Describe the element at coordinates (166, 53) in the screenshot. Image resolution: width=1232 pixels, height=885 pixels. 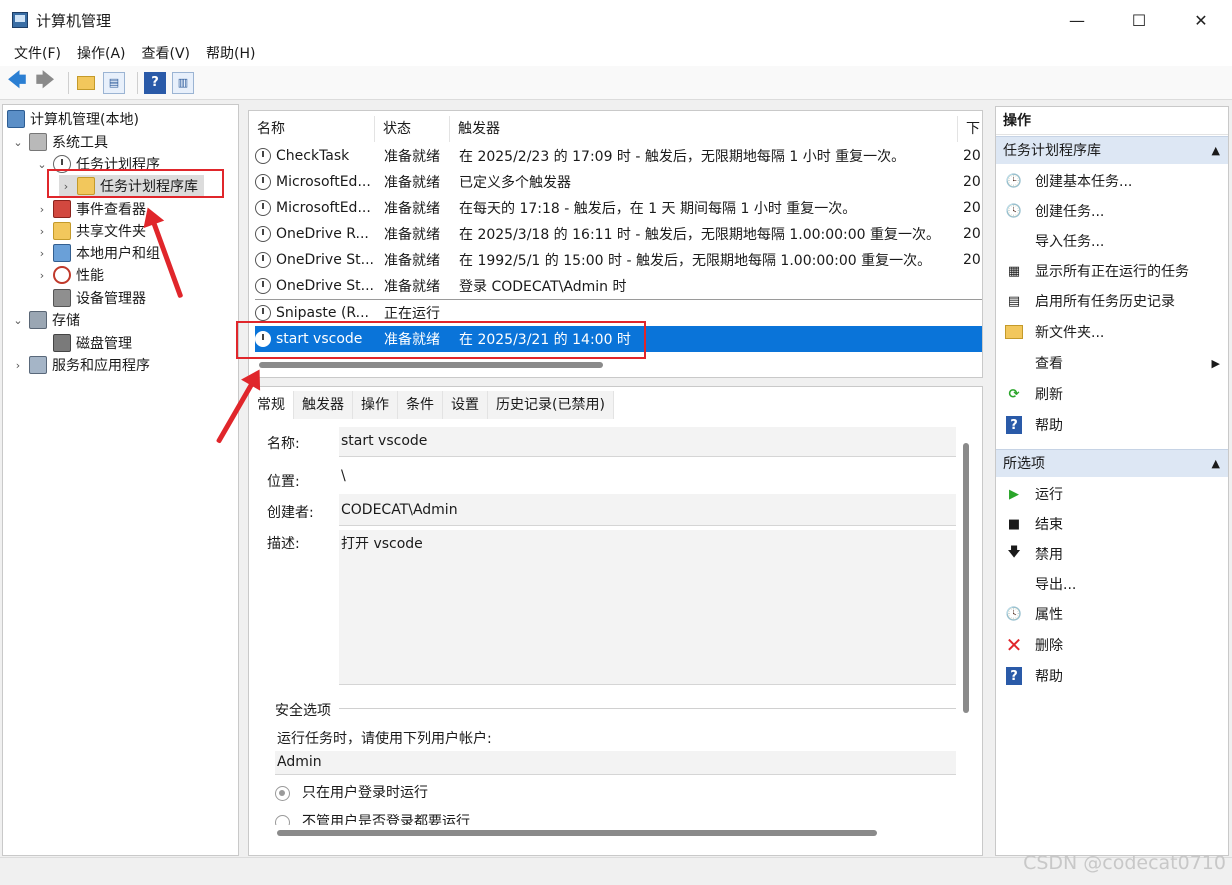
I see `menu-view: 查看(V)` at that location.